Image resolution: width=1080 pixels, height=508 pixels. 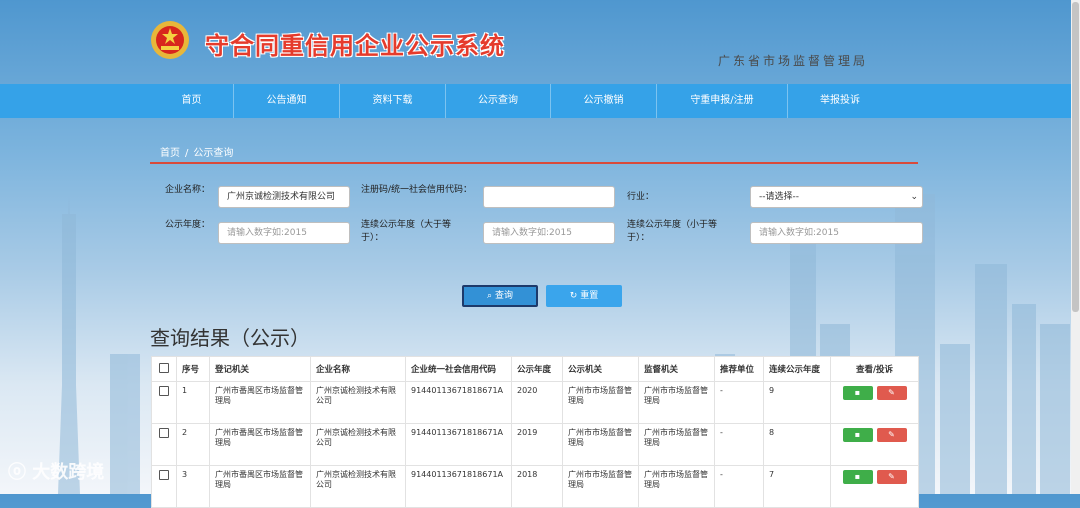 I want to click on industry-label: 行业：, so click(x=641, y=197).